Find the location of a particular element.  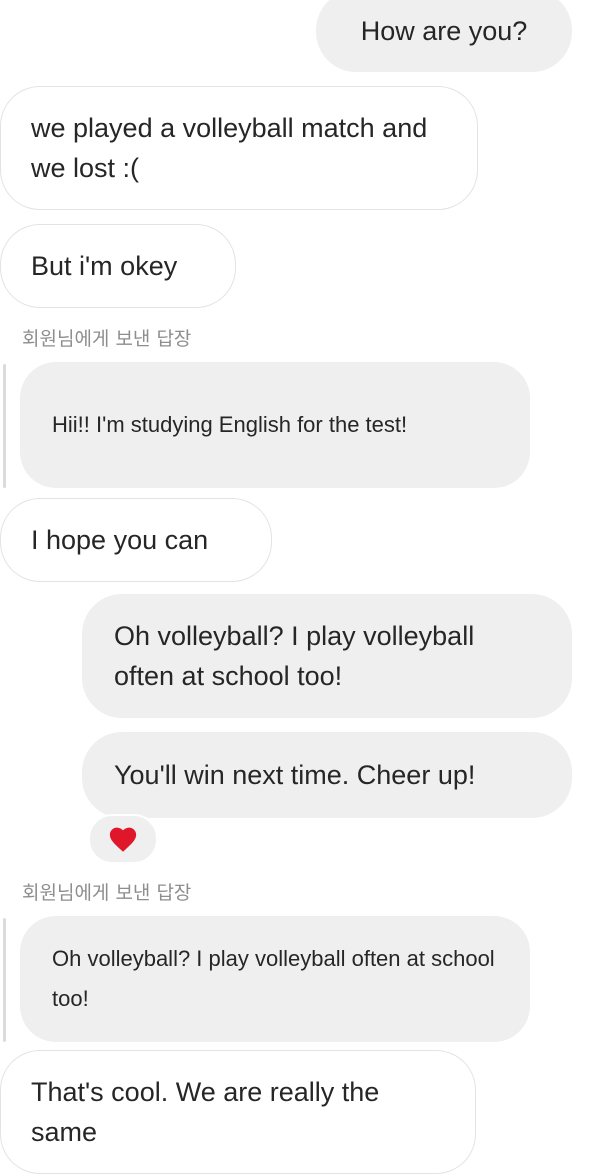

message-text: I hope you can is located at coordinates (120, 540).